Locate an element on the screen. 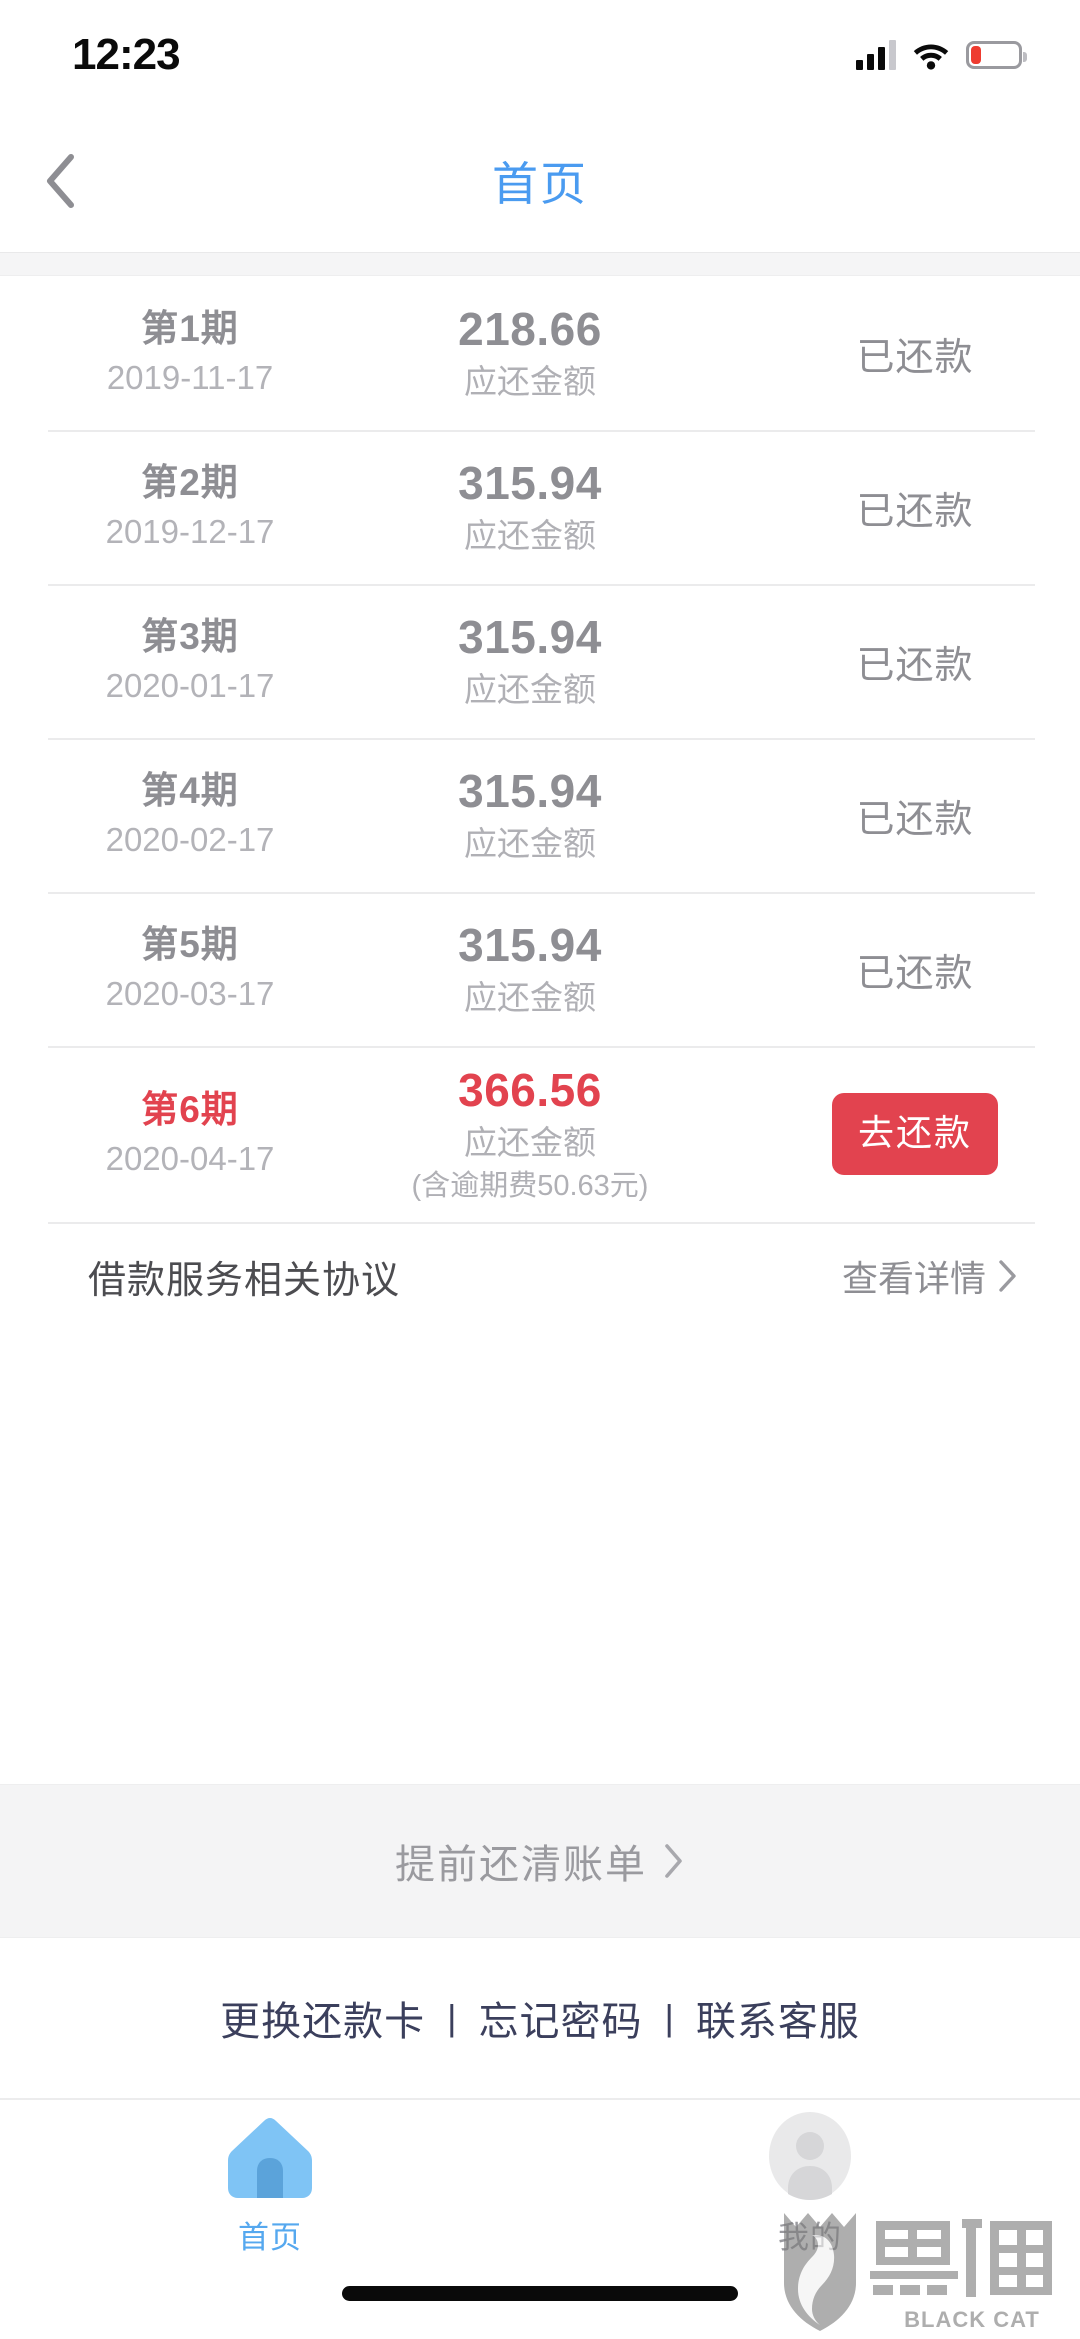 This screenshot has width=1080, height=2339. amount-value: 218.66 is located at coordinates (530, 329).